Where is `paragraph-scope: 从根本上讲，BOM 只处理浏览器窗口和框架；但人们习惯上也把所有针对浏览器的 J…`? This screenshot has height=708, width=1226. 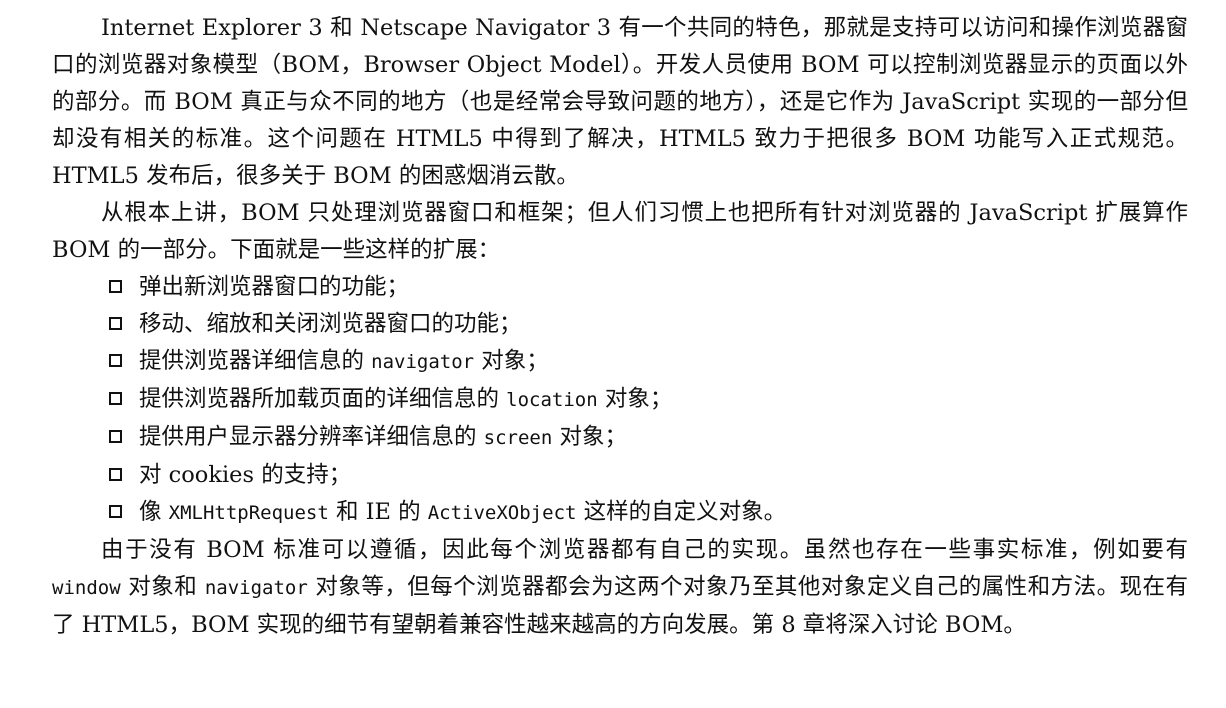 paragraph-scope: 从根本上讲，BOM 只处理浏览器窗口和框架；但人们习惯上也把所有针对浏览器的 J… is located at coordinates (620, 231).